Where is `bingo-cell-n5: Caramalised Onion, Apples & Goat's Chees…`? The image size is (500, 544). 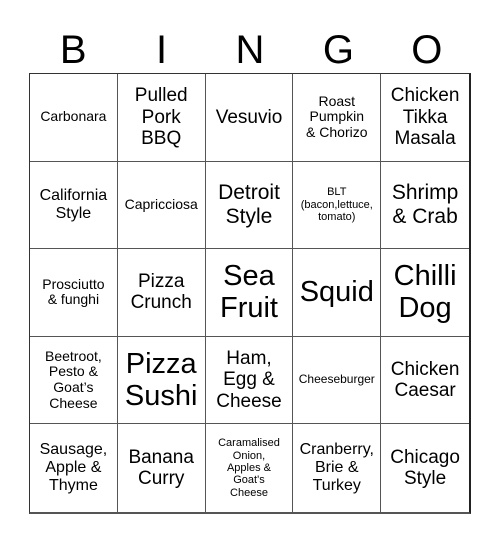
bingo-cell-n5: Caramalised Onion, Apples & Goat's Chees… is located at coordinates (250, 468).